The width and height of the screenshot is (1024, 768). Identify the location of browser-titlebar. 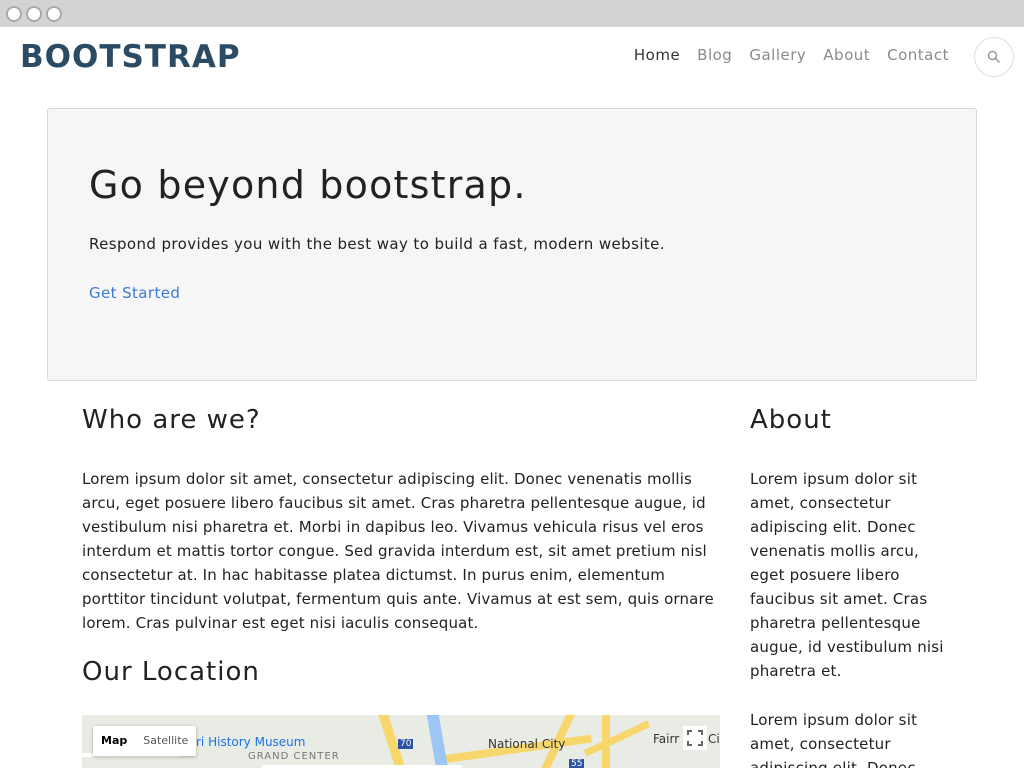
(512, 13).